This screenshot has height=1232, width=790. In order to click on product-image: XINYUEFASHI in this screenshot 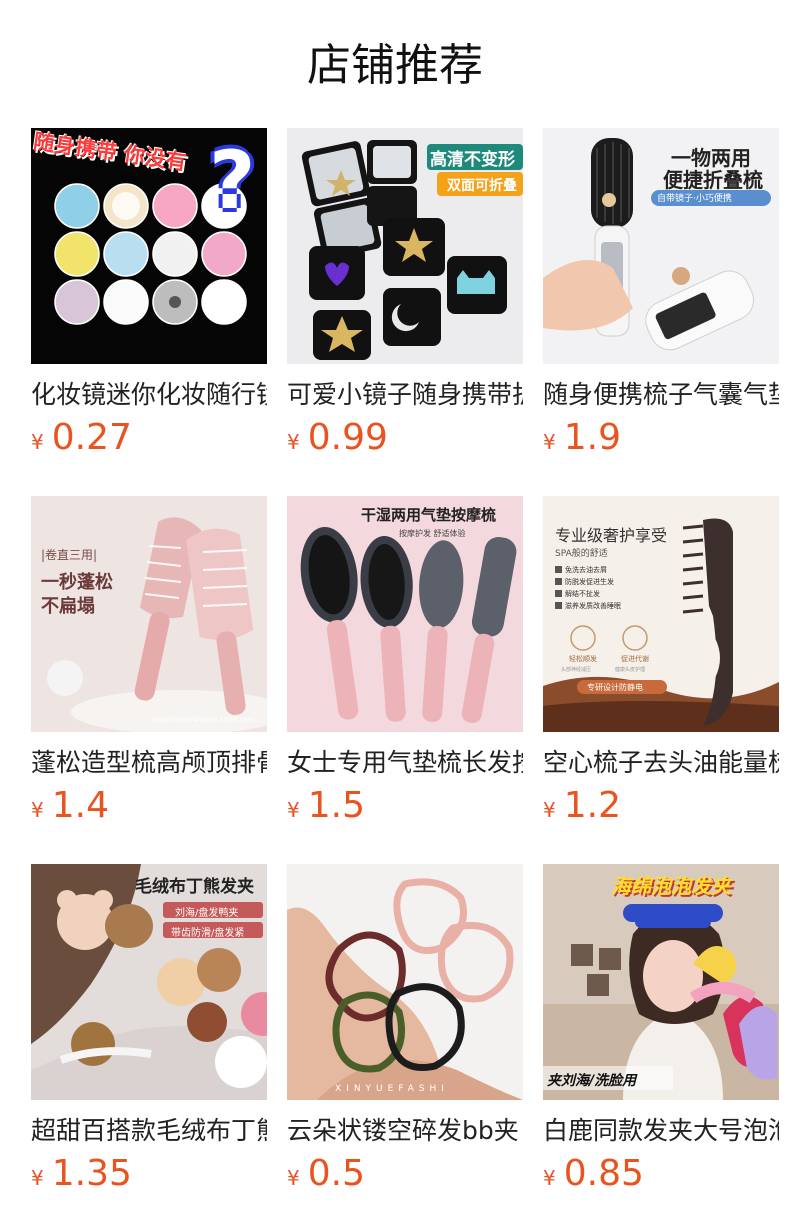, I will do `click(405, 982)`.